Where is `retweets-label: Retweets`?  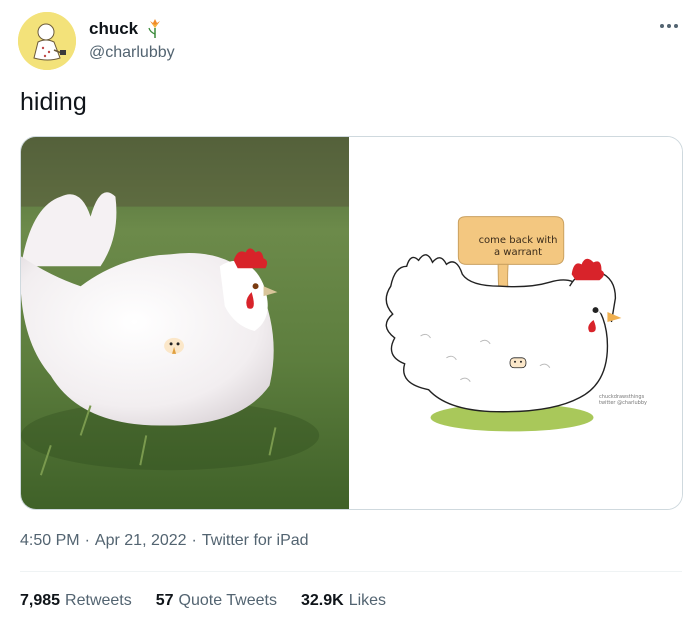
retweets-label: Retweets is located at coordinates (98, 600).